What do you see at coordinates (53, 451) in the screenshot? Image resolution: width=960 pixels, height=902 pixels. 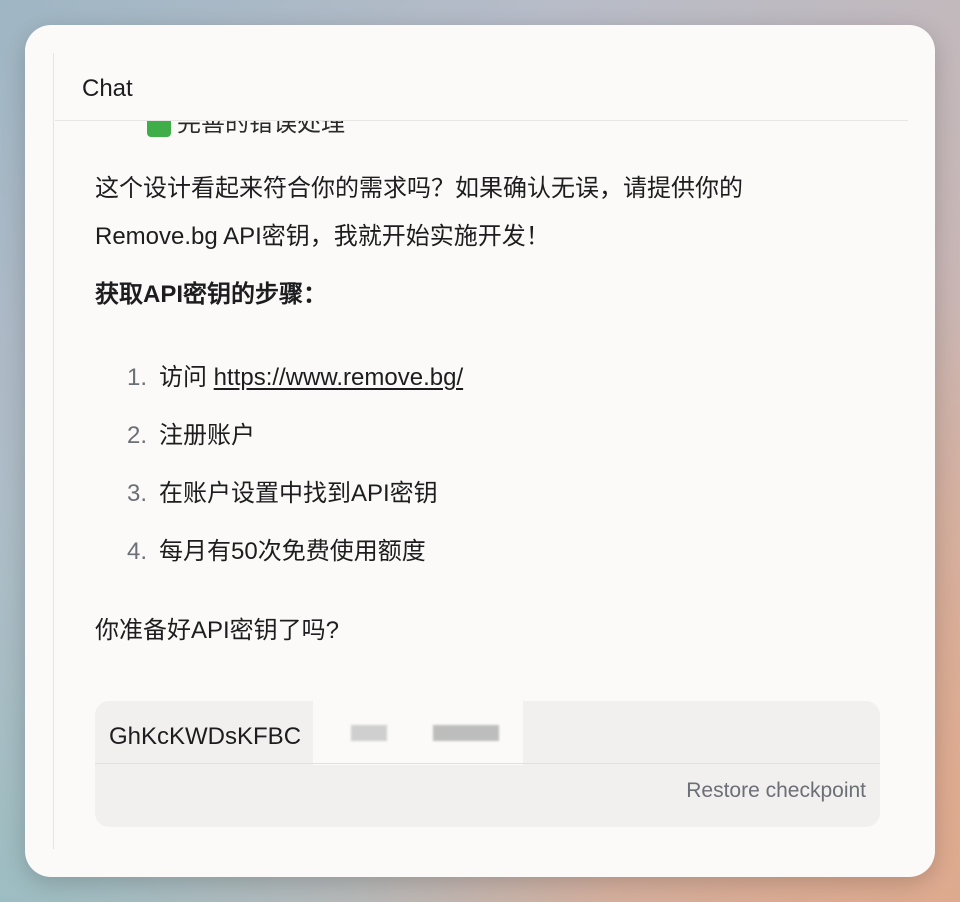 I see `panel-left-border` at bounding box center [53, 451].